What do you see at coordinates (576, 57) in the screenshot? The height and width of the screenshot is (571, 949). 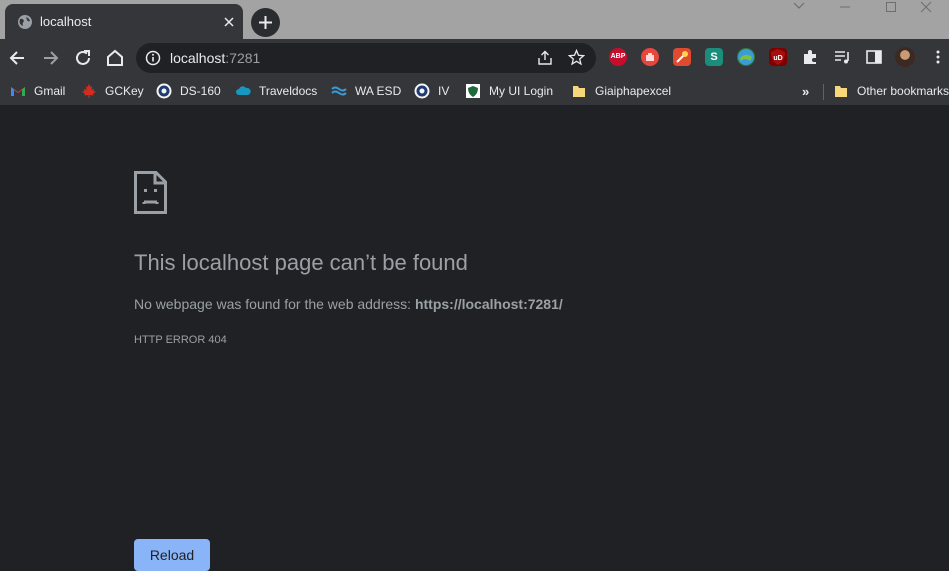 I see `bookmark-star-icon` at bounding box center [576, 57].